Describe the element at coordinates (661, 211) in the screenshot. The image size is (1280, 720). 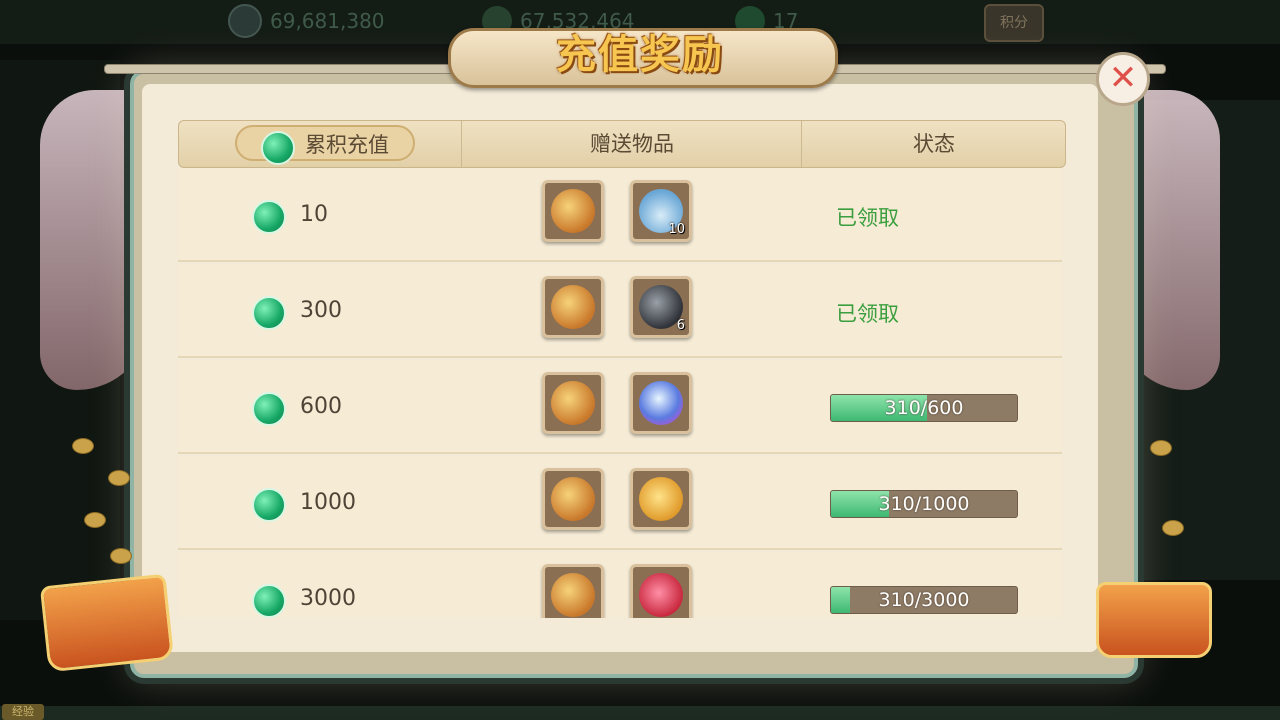
I see `reward-item-slot: 10` at that location.